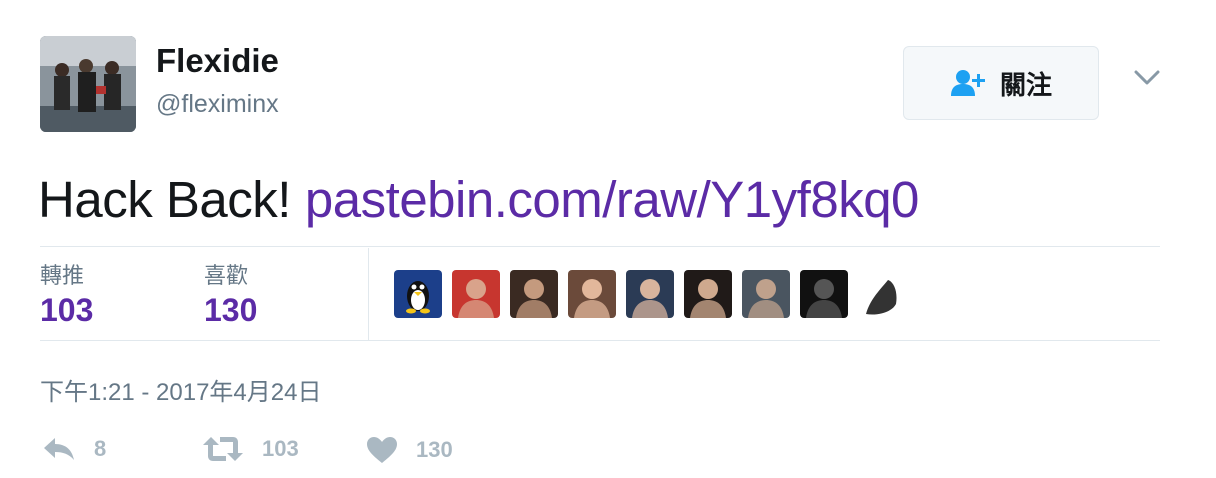 The image size is (1216, 478). What do you see at coordinates (882, 294) in the screenshot?
I see `grayscale-avatar` at bounding box center [882, 294].